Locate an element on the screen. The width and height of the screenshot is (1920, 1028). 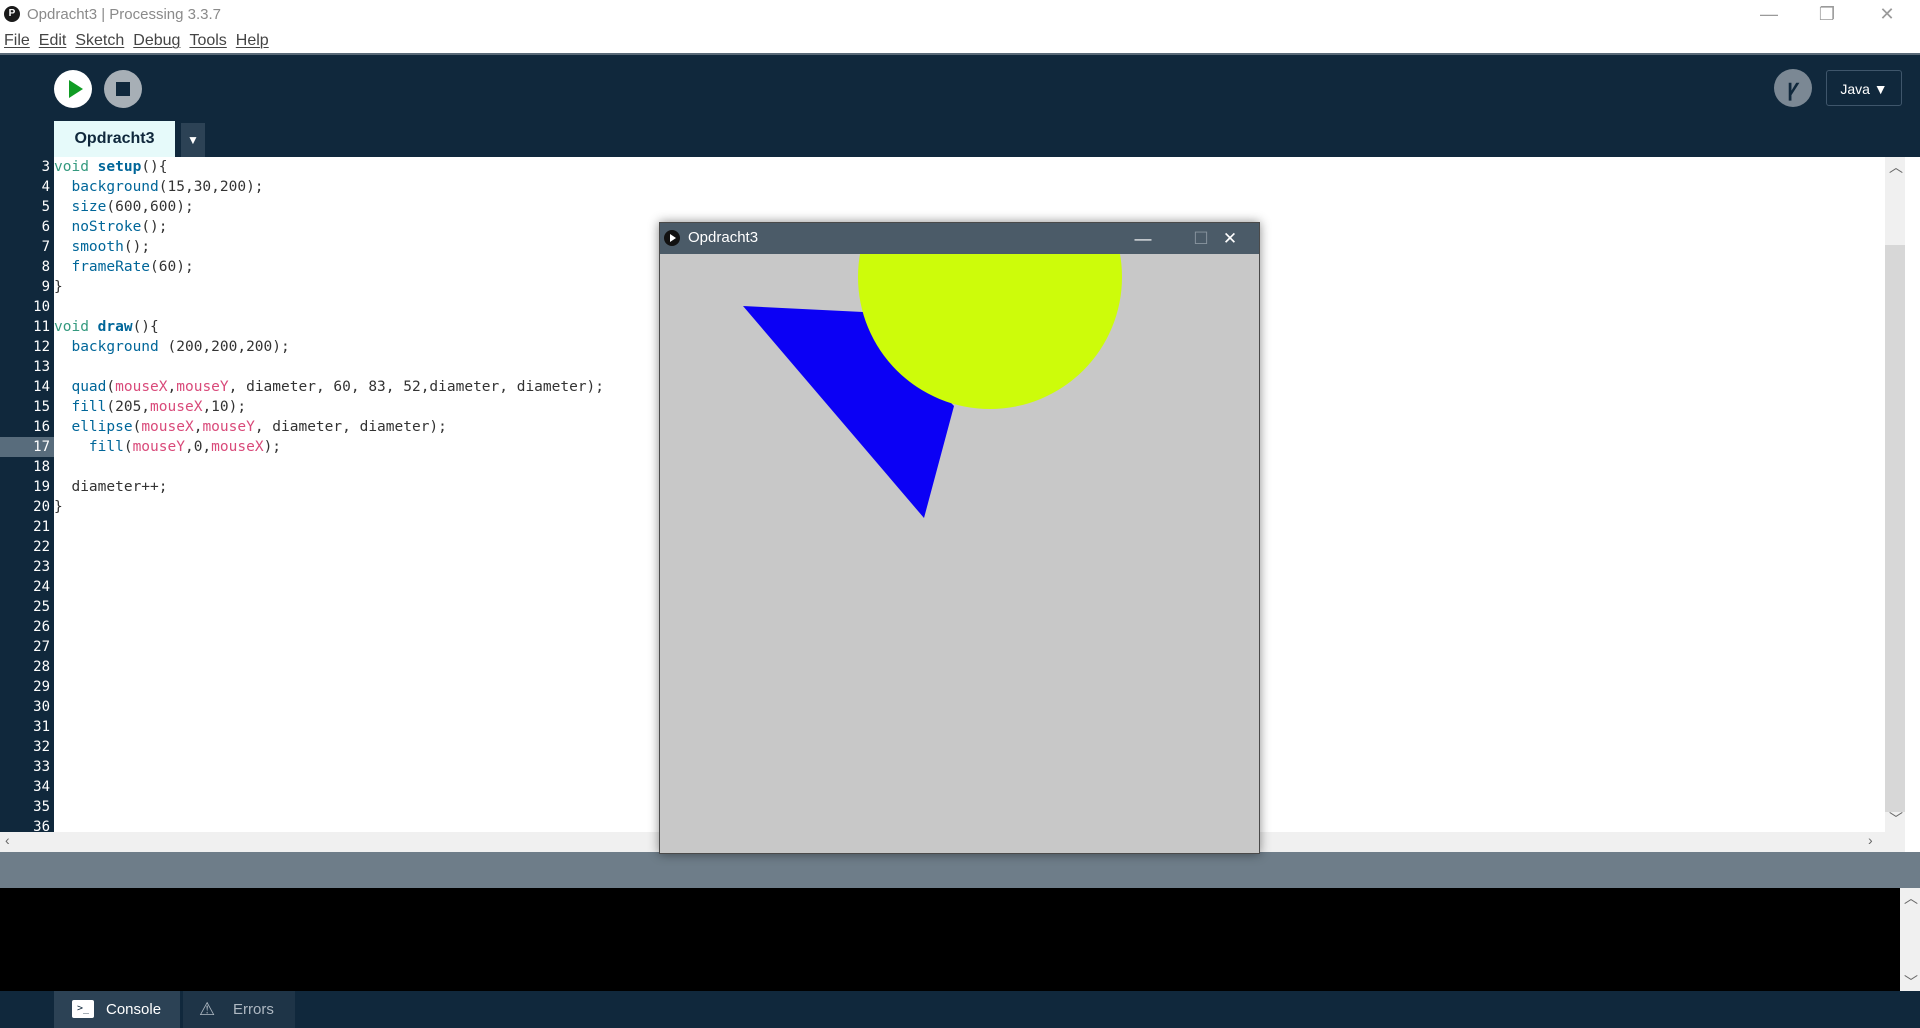
line-number: 15 is located at coordinates (41, 407).